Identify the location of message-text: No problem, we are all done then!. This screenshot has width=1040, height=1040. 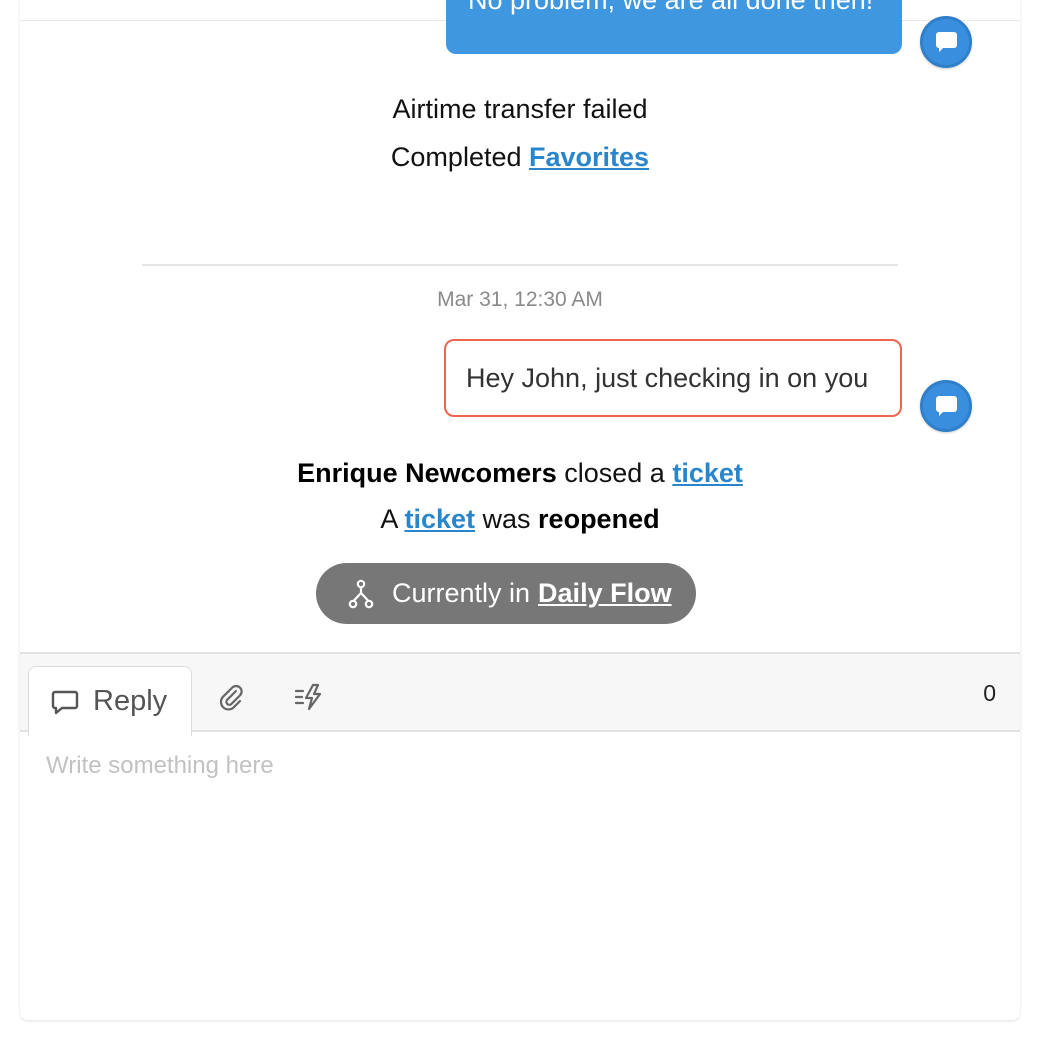
(671, 7).